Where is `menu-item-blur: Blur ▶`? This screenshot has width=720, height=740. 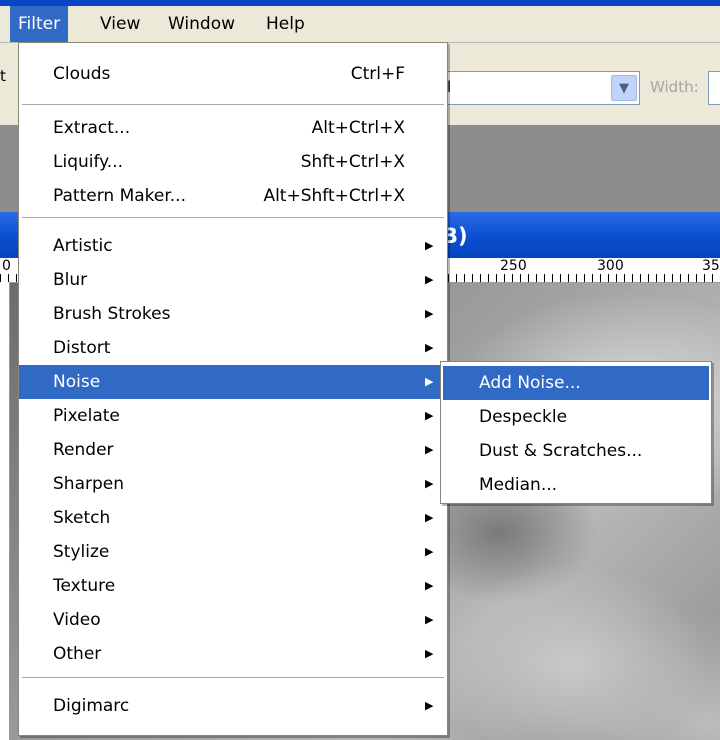 menu-item-blur: Blur ▶ is located at coordinates (233, 280).